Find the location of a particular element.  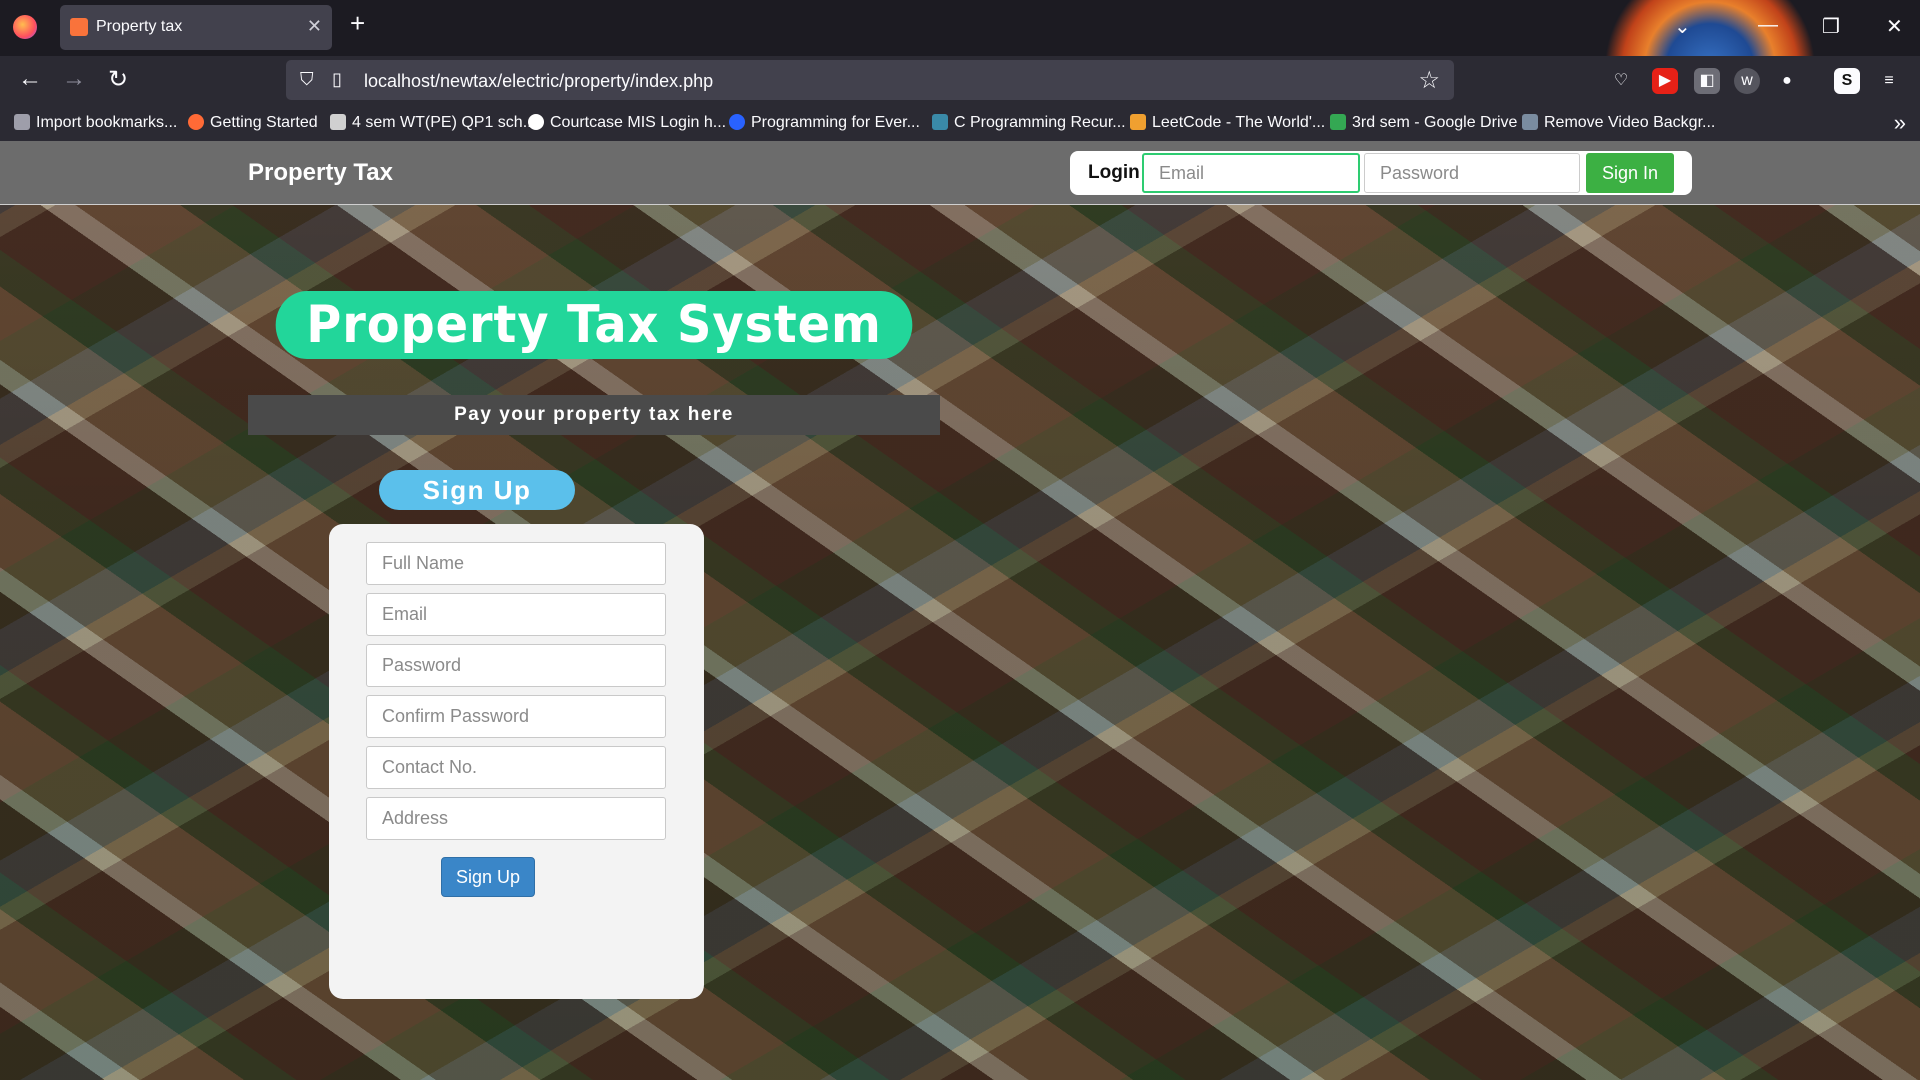

signup-heading: Sign Up is located at coordinates (477, 490).